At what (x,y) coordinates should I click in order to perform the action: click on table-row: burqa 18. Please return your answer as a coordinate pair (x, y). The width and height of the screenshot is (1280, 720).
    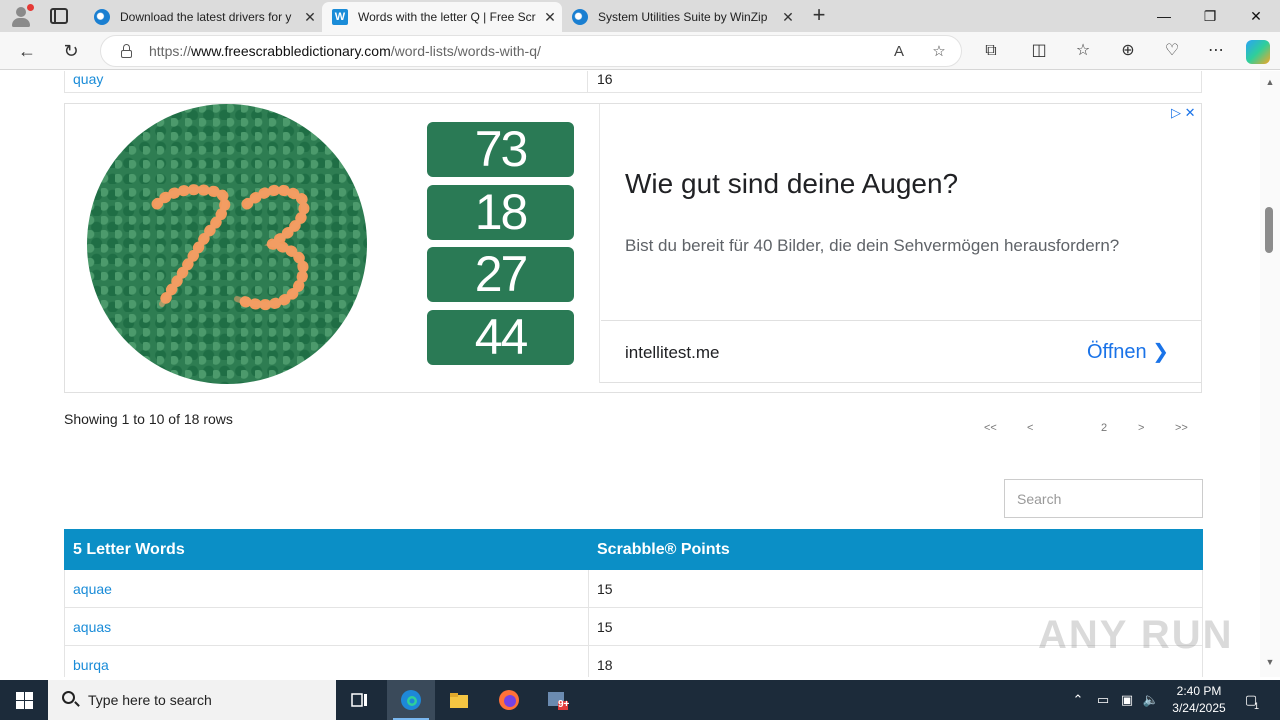
    Looking at the image, I should click on (633, 661).